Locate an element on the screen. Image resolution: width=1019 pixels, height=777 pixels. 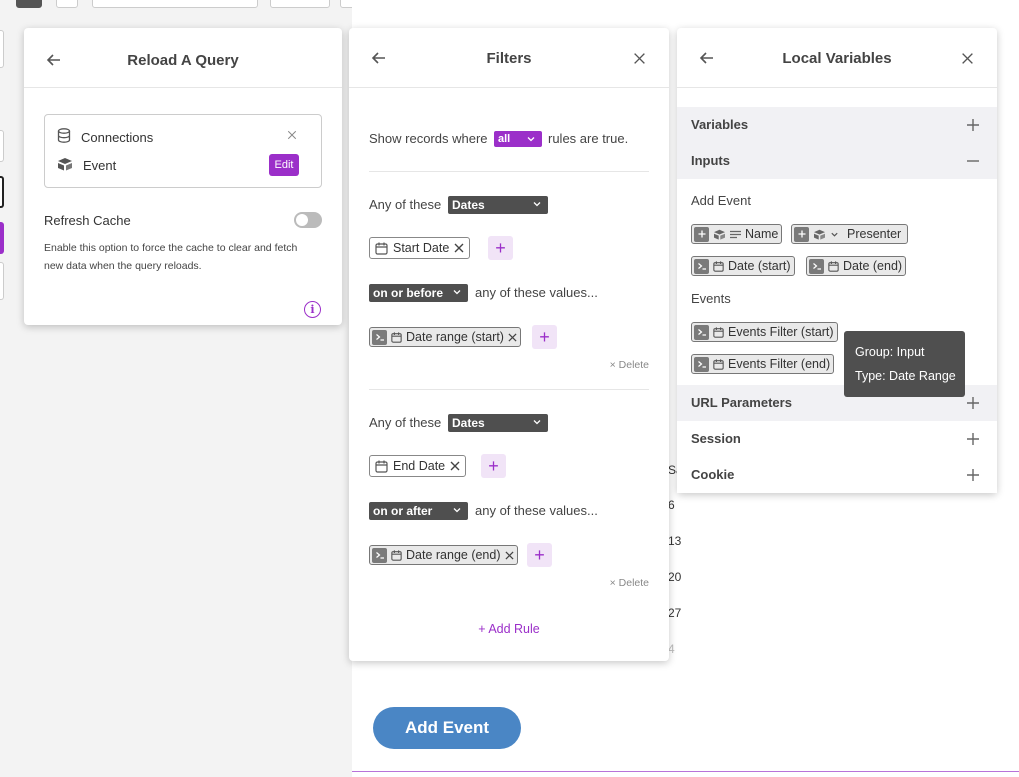
calendar-day: 6 is located at coordinates (671, 505).